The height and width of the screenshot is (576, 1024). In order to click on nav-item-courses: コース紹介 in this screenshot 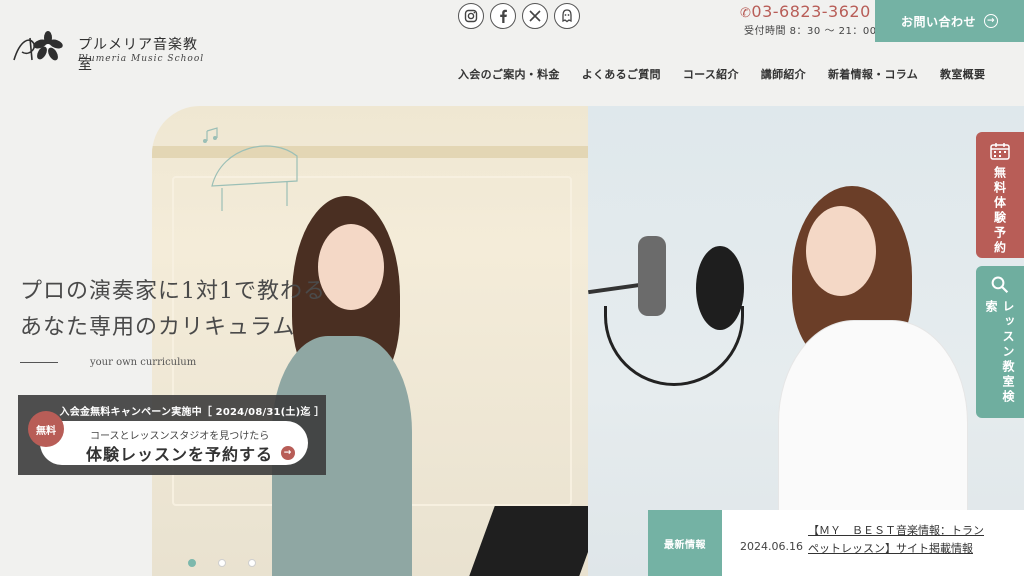, I will do `click(711, 74)`.